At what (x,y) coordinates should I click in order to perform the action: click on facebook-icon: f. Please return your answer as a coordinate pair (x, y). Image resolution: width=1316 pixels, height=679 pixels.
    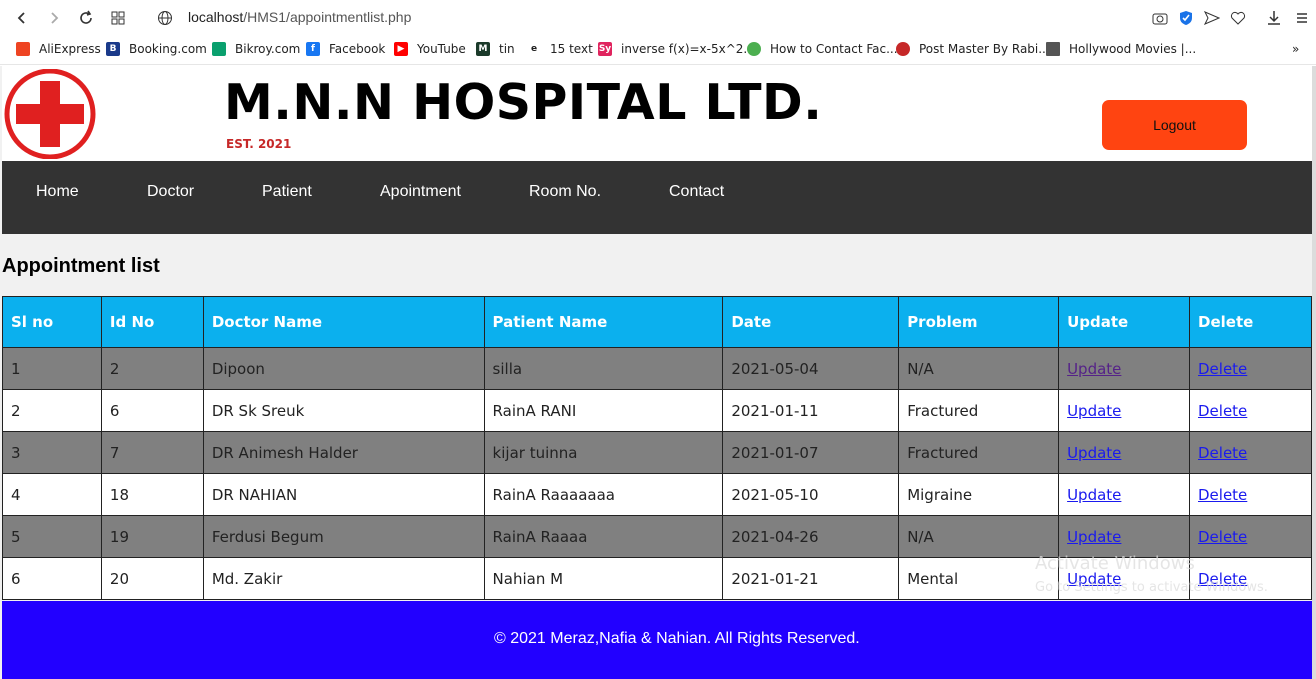
    Looking at the image, I should click on (313, 49).